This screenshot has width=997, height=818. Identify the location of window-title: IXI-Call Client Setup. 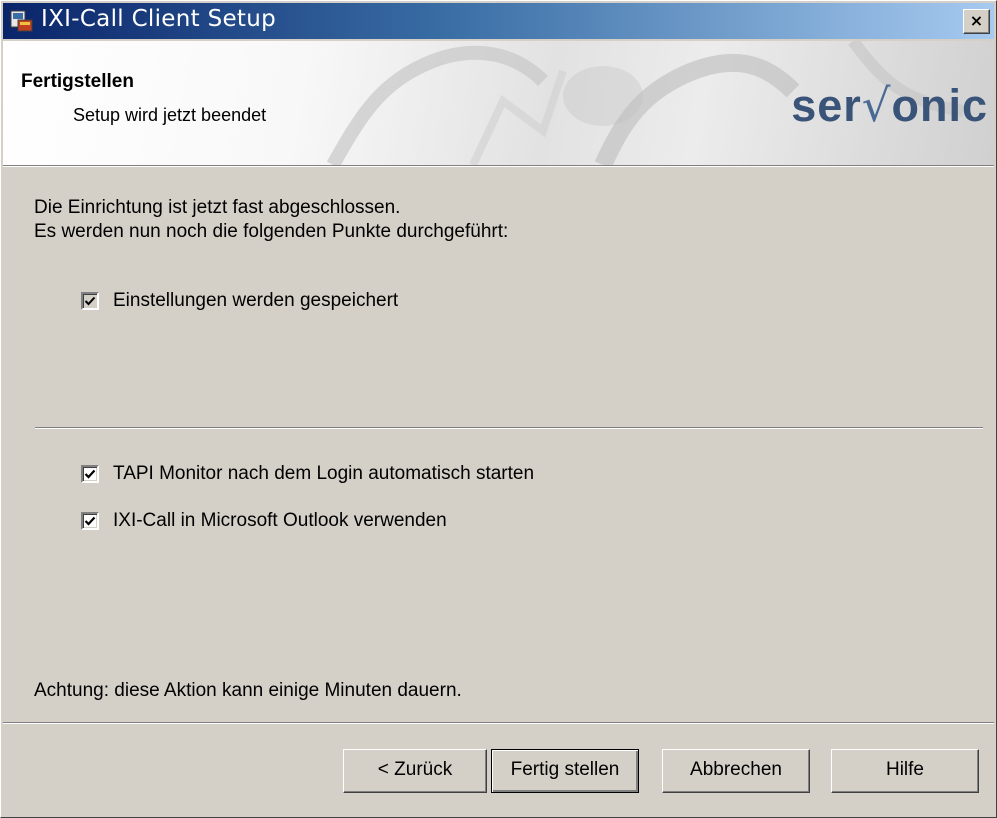
(159, 19).